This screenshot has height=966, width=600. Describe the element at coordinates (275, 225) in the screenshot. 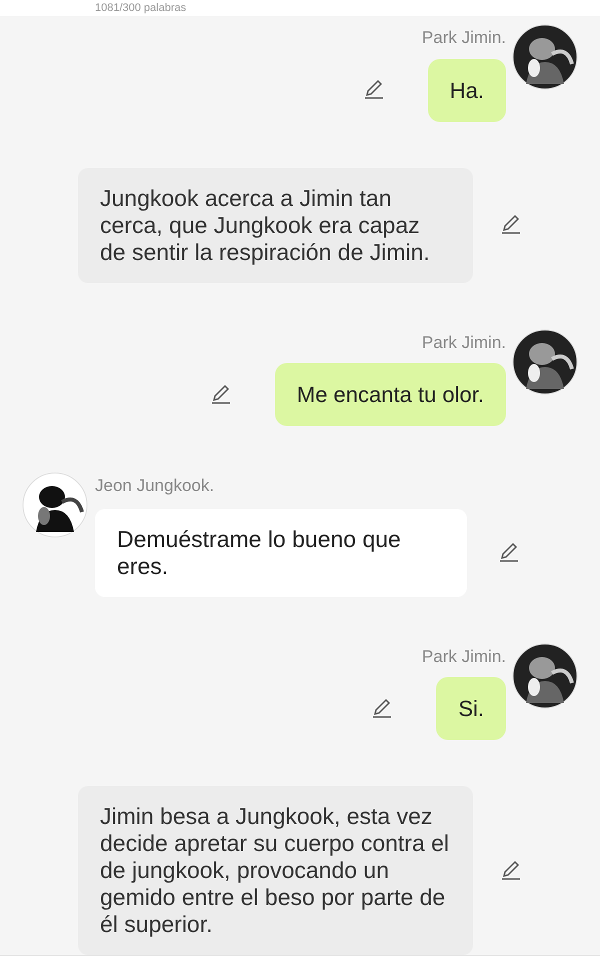

I see `narration-box: Jungkook acerca a Jimin tan cerca, que Jungkook era capaz de sentir la respiración de Jimin.` at that location.